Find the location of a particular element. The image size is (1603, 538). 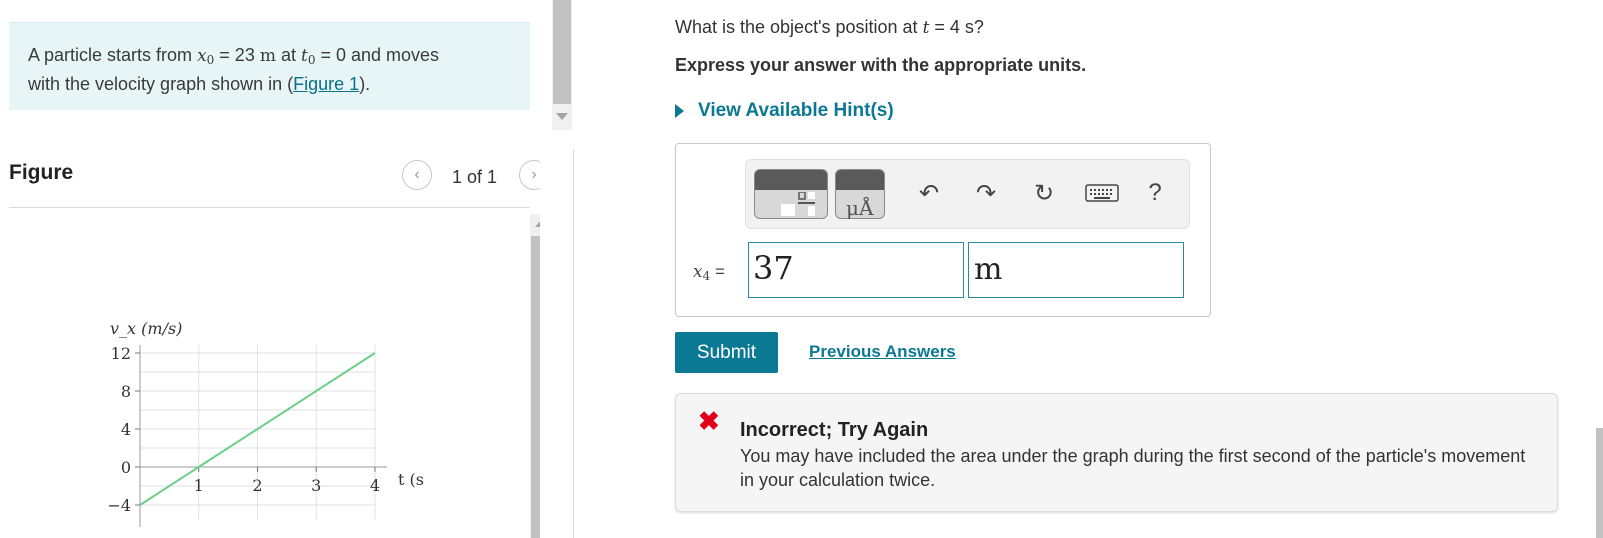

y-label-symbol: v_x (m/s) is located at coordinates (146, 328).